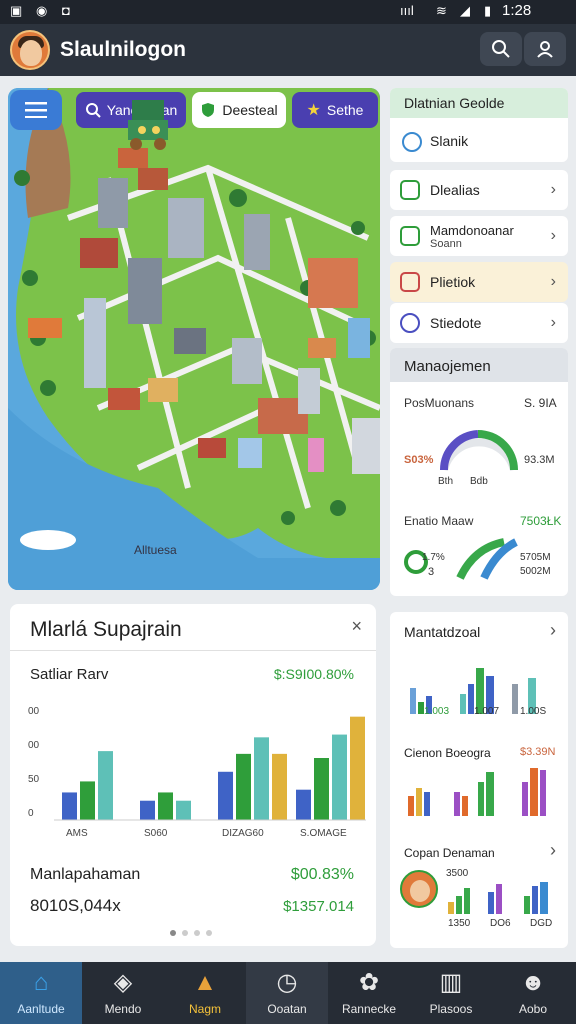  I want to click on card-title: Dlatnian Geolde, so click(454, 103).